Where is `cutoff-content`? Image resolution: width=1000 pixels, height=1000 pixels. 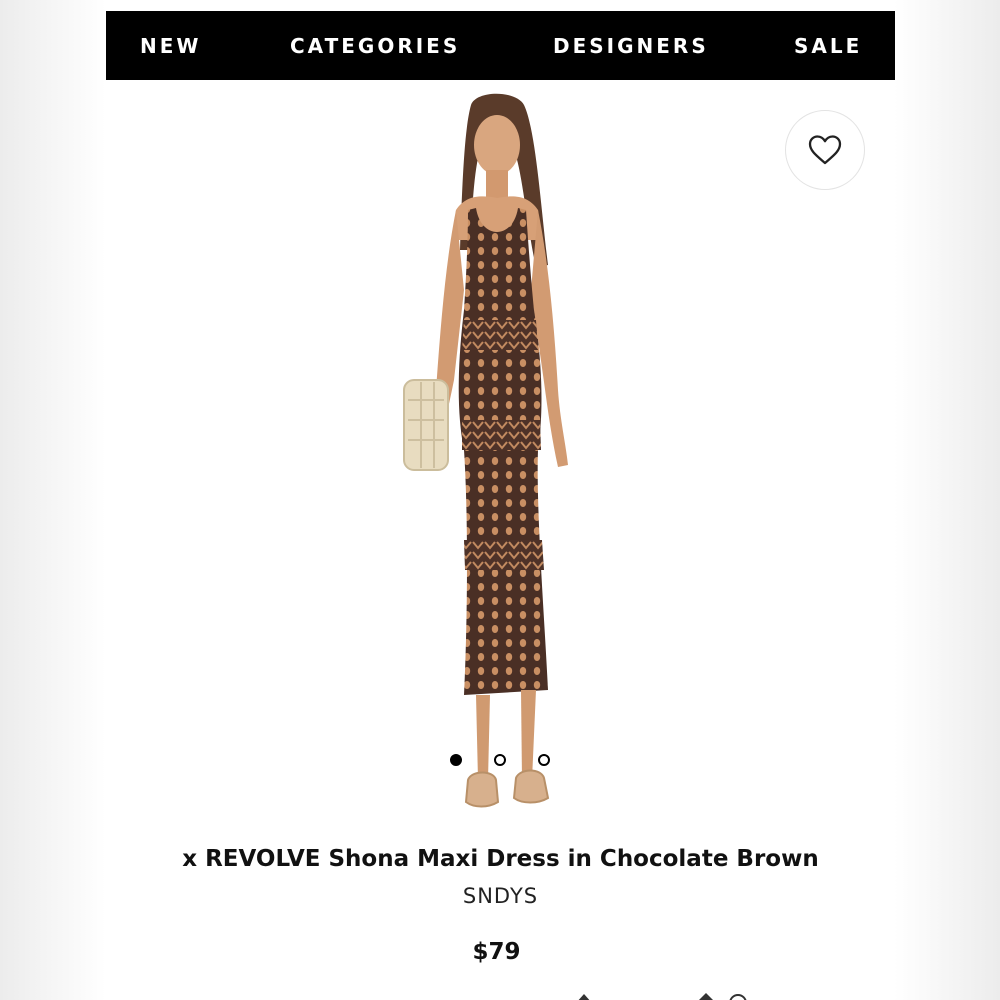
cutoff-content is located at coordinates (662, 996).